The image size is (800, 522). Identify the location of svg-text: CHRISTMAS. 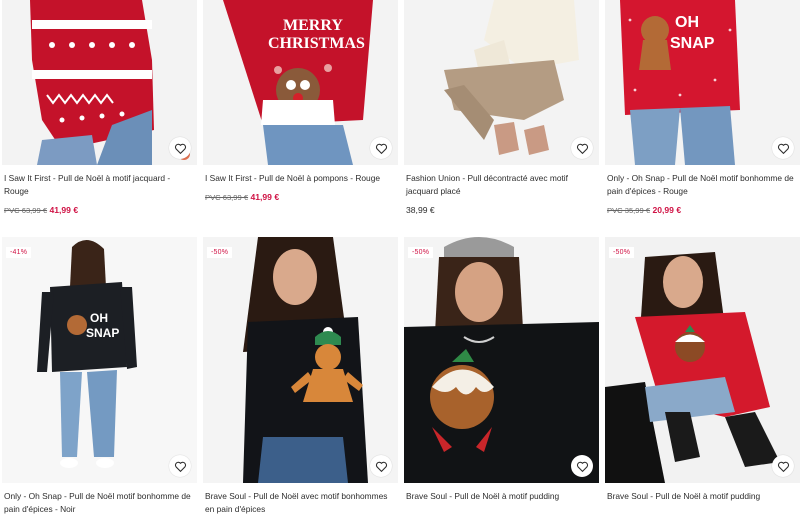
(316, 43).